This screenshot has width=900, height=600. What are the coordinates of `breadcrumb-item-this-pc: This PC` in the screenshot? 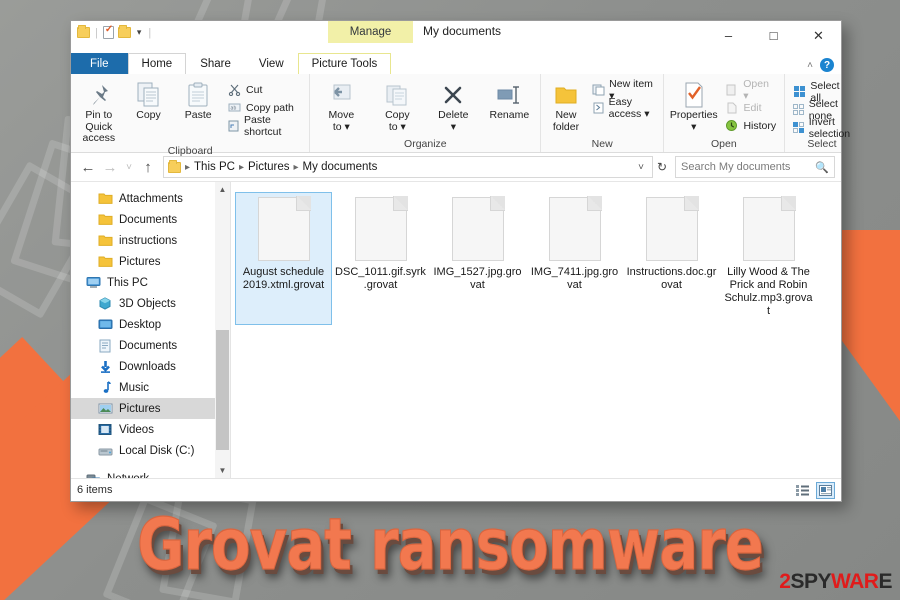 It's located at (214, 167).